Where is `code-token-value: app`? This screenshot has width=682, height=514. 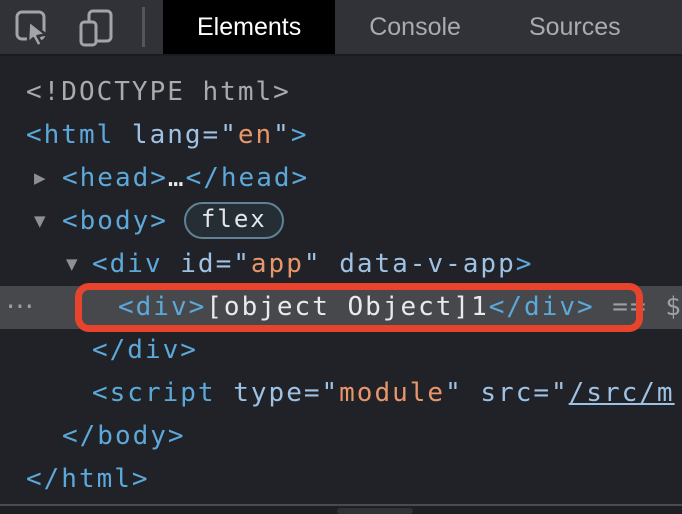
code-token-value: app is located at coordinates (277, 264).